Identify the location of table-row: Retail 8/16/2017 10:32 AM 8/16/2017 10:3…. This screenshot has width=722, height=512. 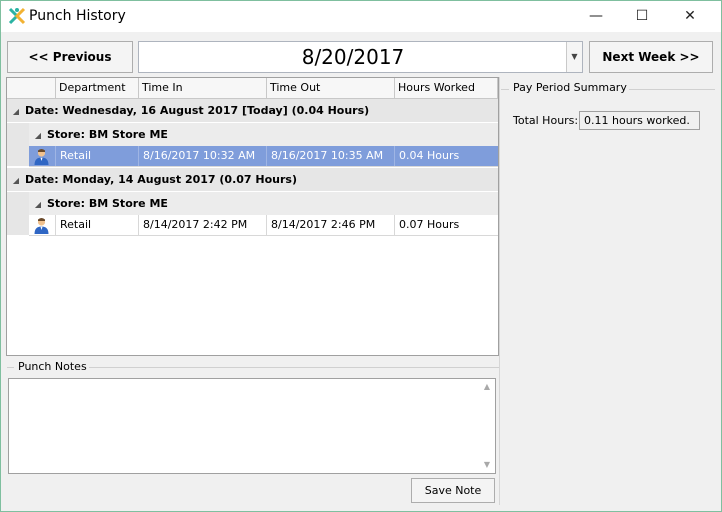
(263, 156).